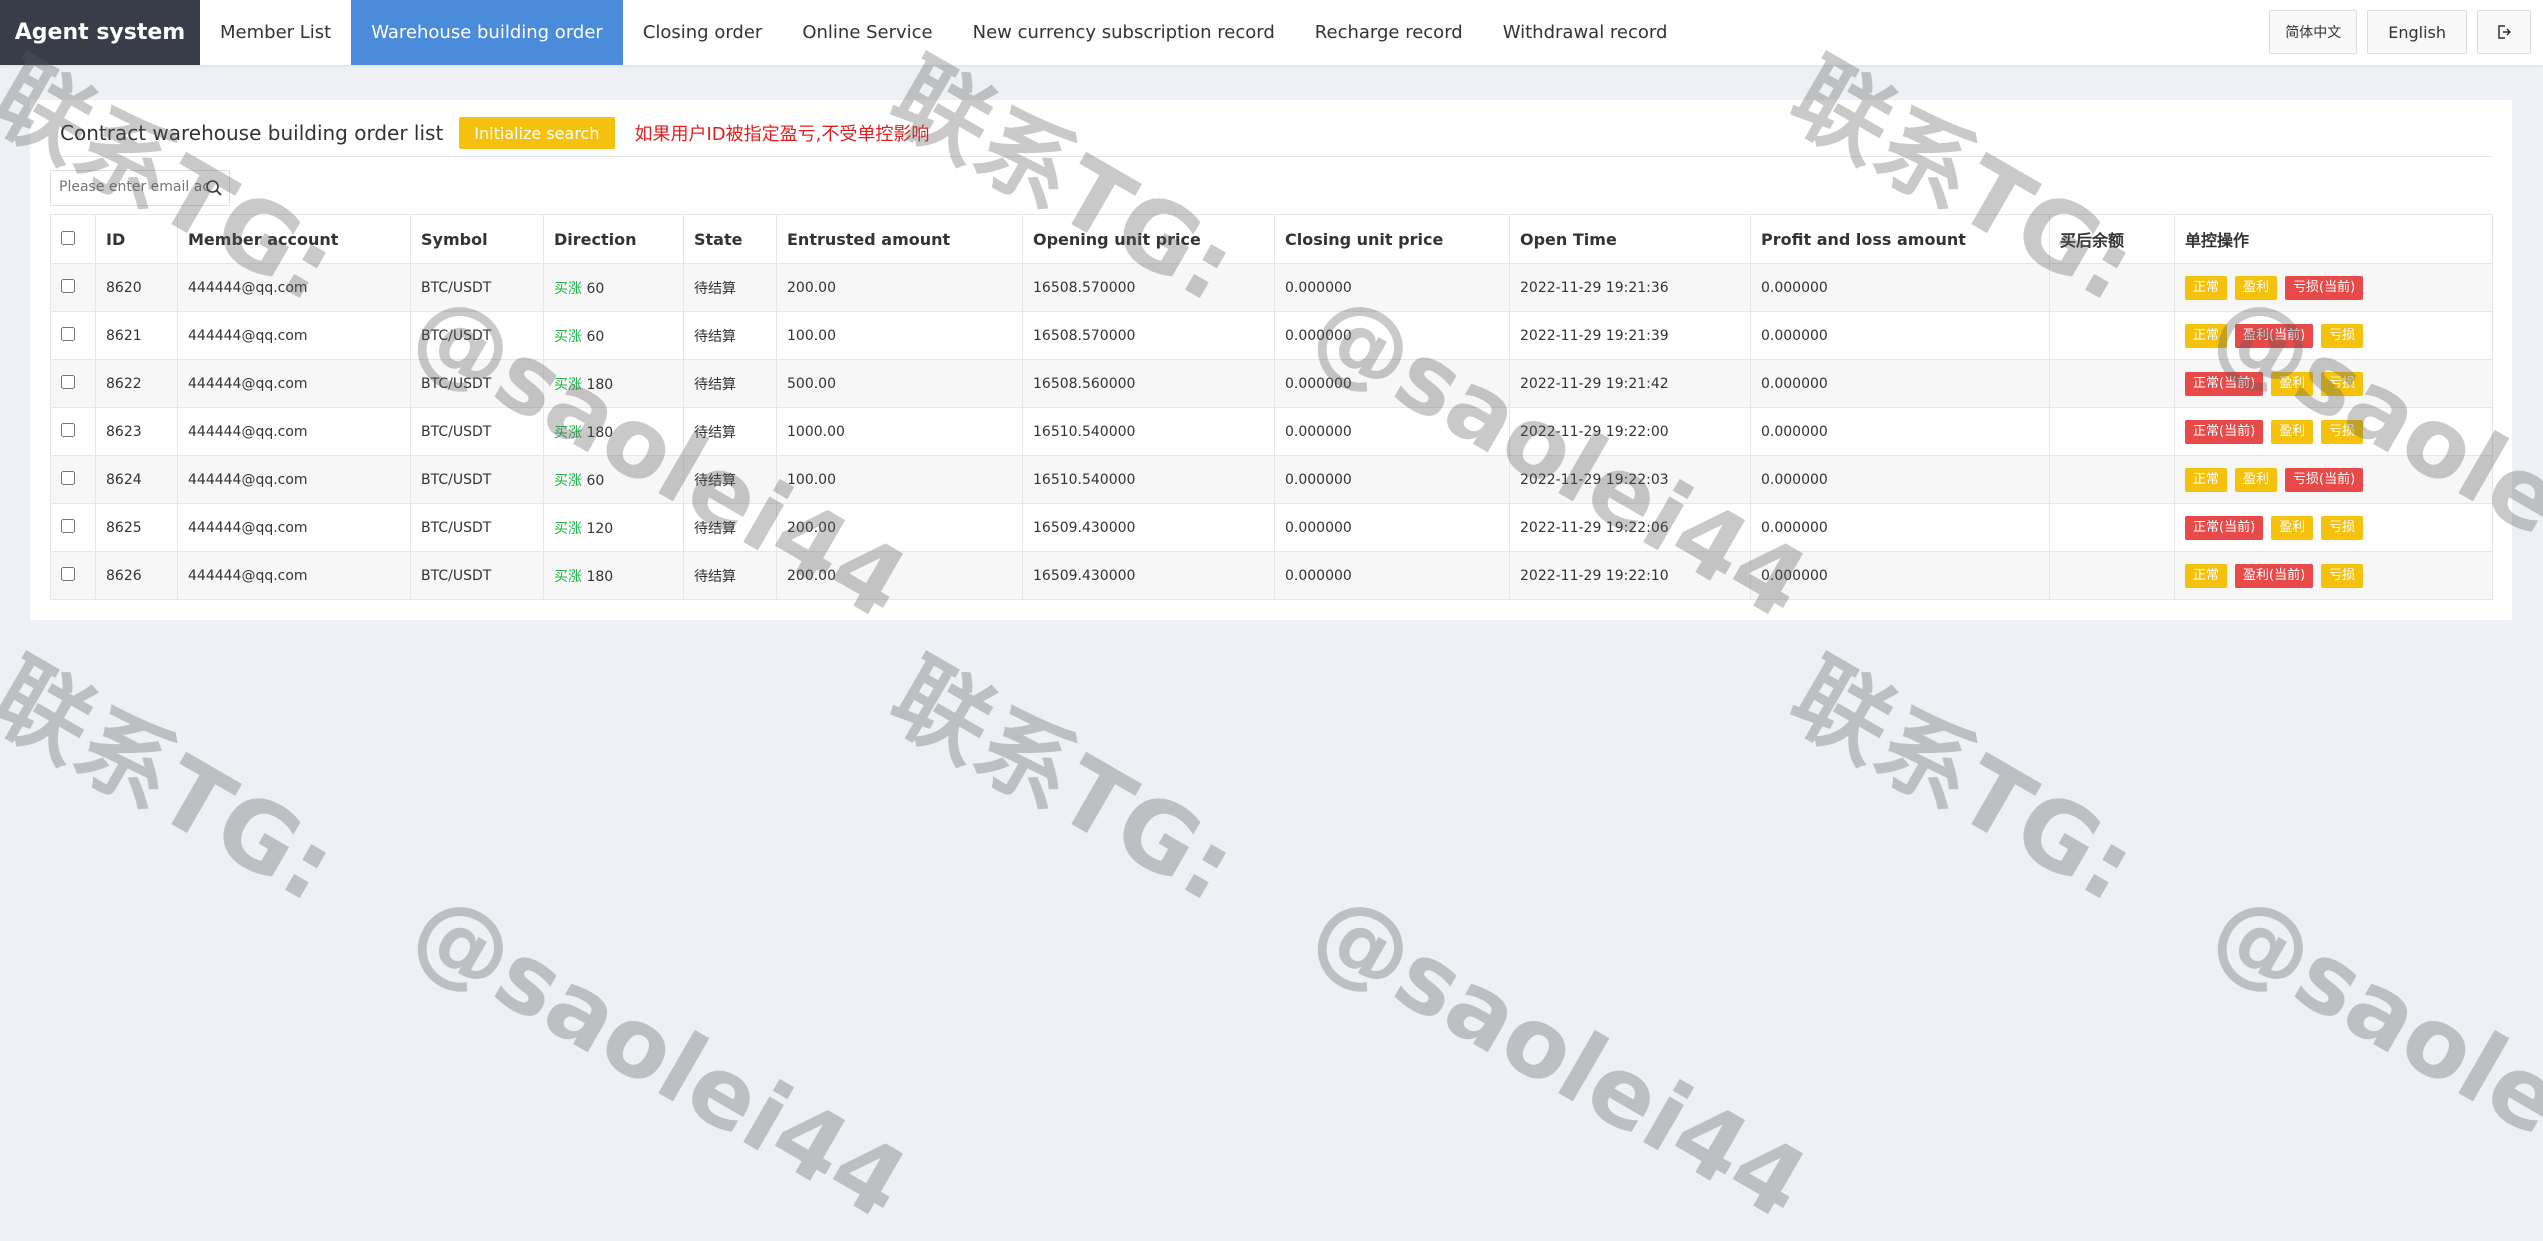 Image resolution: width=2543 pixels, height=1241 pixels. I want to click on select-all-checkbox, so click(68, 237).